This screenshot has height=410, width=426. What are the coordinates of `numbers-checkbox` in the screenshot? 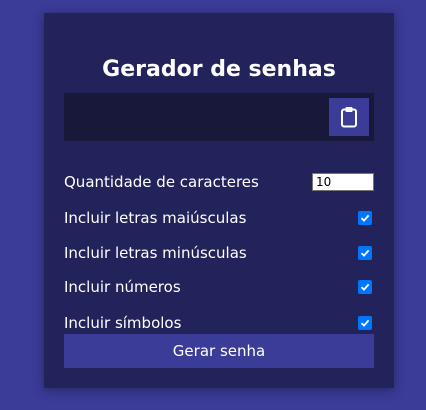 It's located at (365, 287).